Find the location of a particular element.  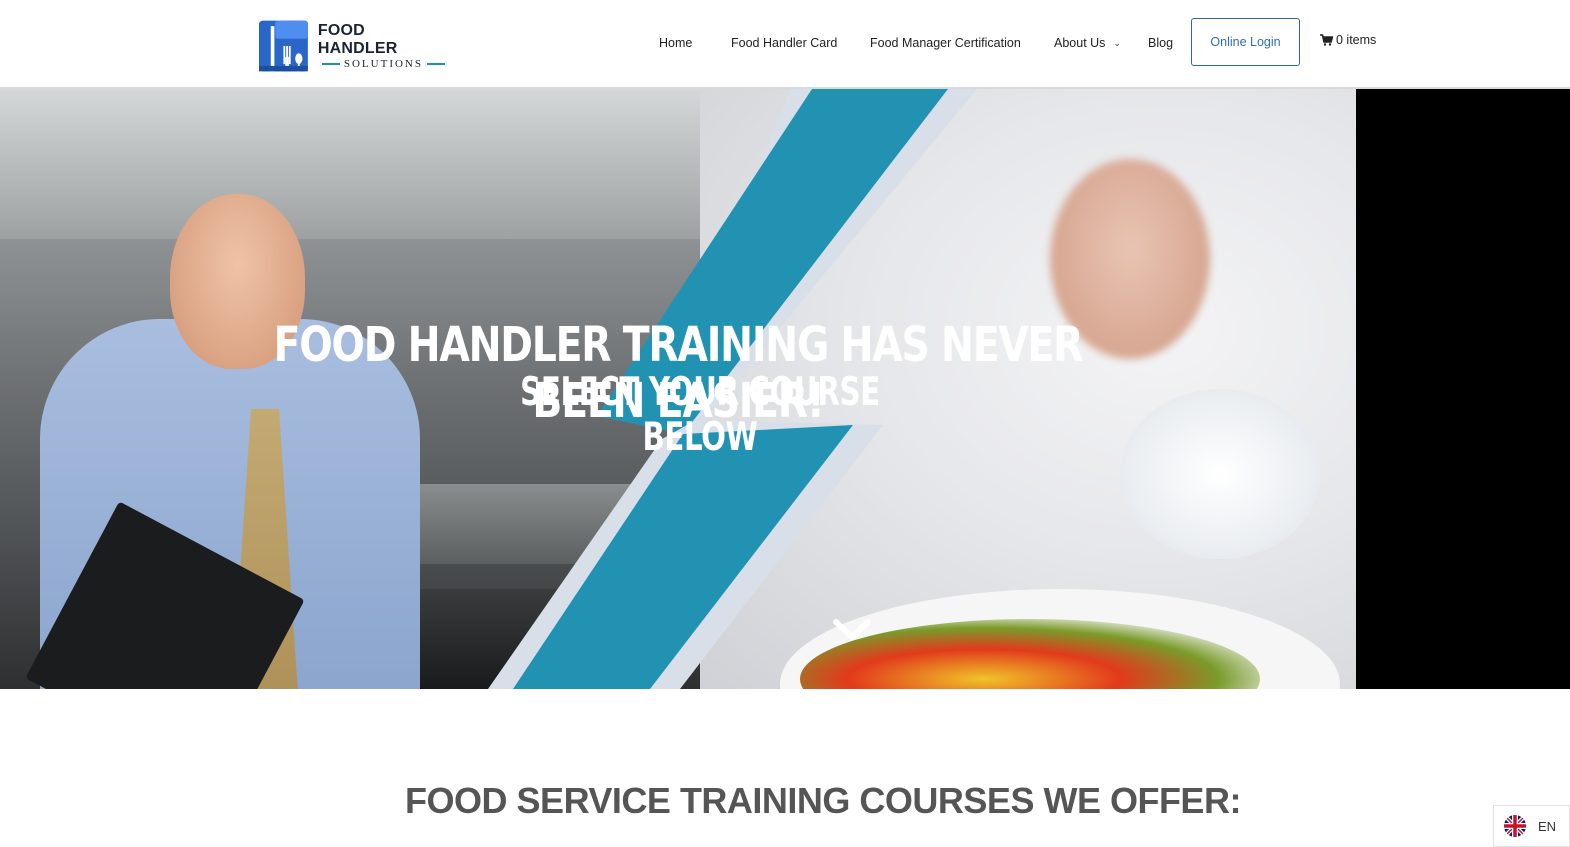

hero-subheadline: SELECT YOUR COURSE BELOW is located at coordinates (700, 415).